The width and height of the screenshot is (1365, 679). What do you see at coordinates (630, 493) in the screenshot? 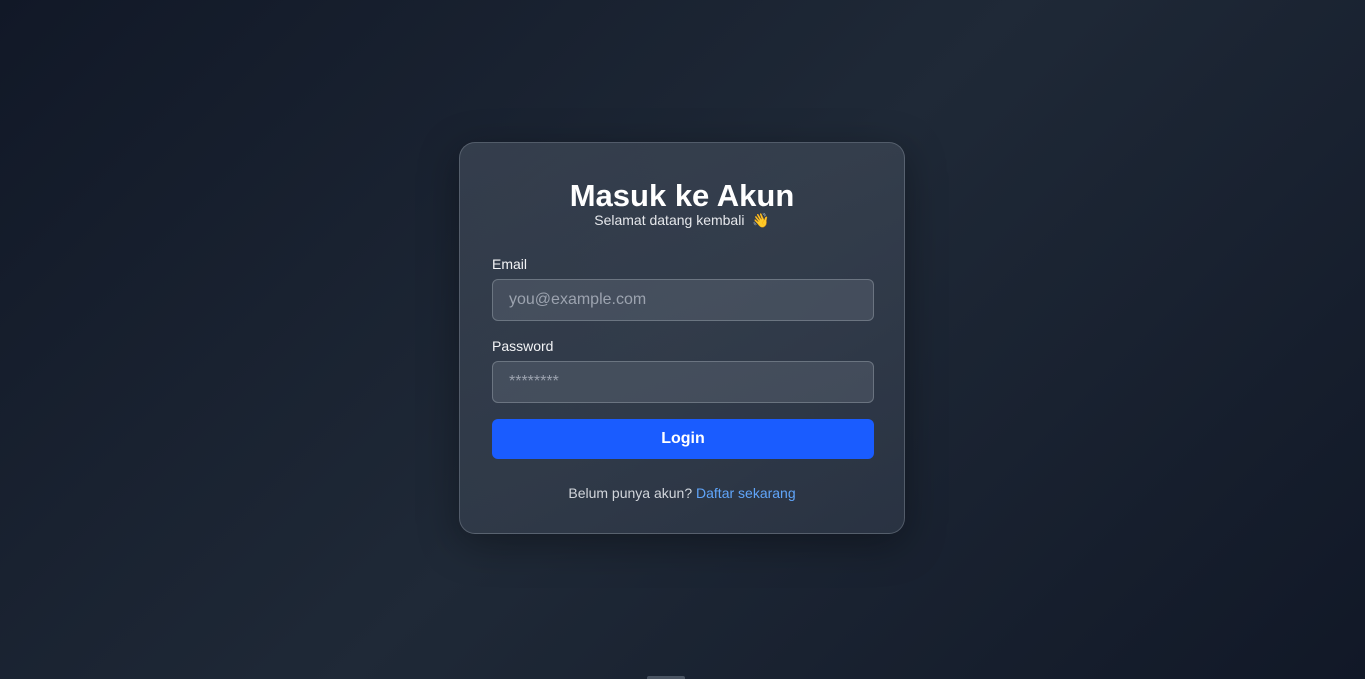
I see `register-prompt-text: Belum punya akun?` at bounding box center [630, 493].